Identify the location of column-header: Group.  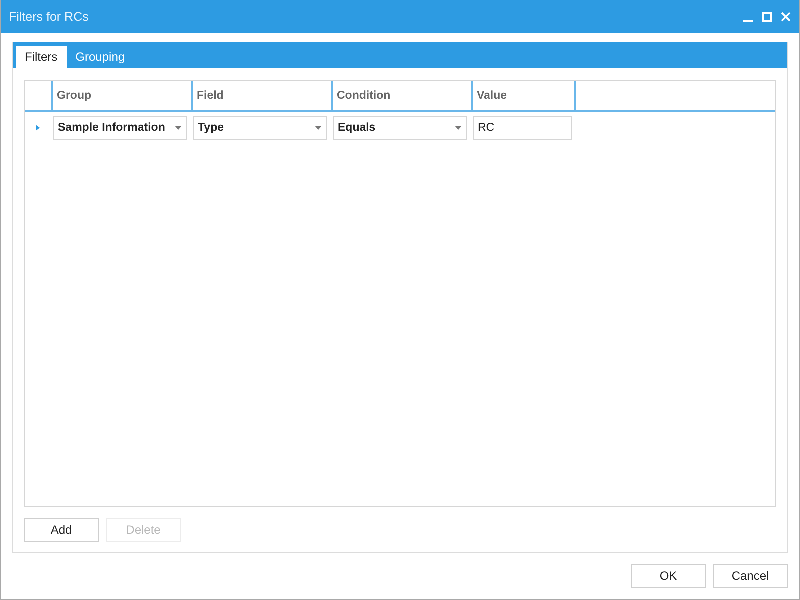
(121, 95).